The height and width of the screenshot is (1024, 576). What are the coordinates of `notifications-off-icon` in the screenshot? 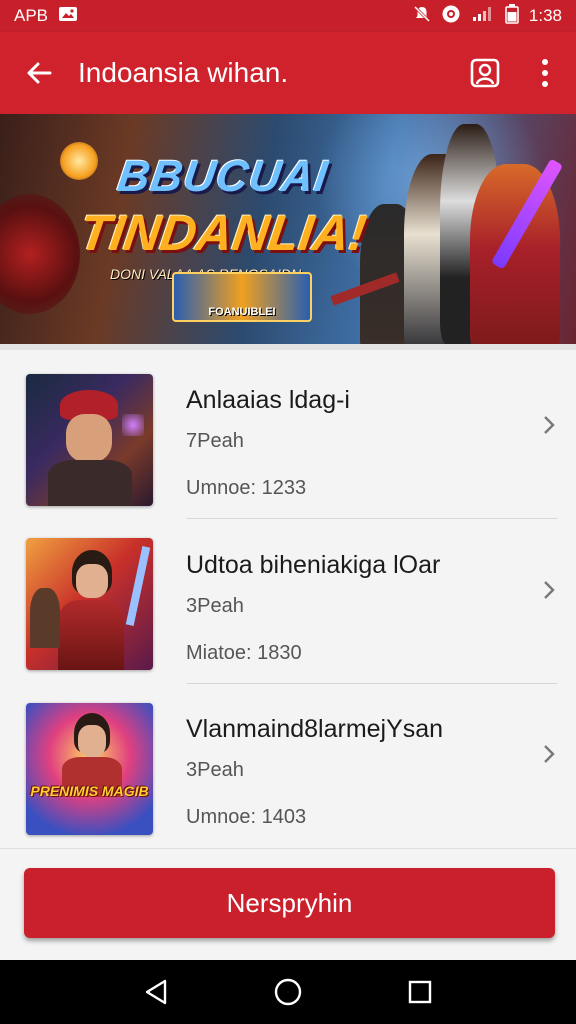 It's located at (422, 16).